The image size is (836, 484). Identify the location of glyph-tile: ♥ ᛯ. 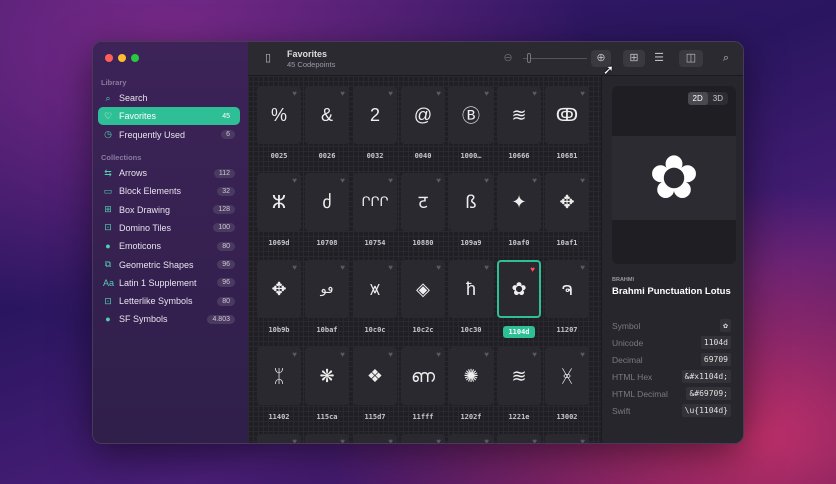
(279, 376).